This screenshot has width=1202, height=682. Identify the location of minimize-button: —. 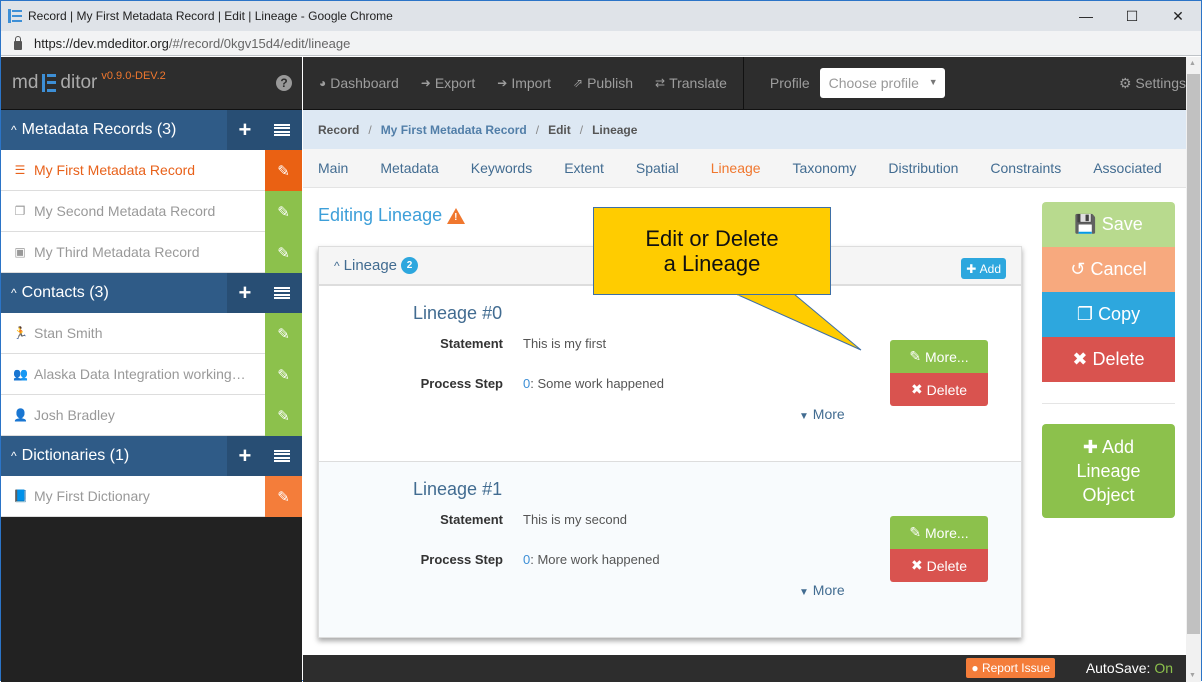
(1086, 16).